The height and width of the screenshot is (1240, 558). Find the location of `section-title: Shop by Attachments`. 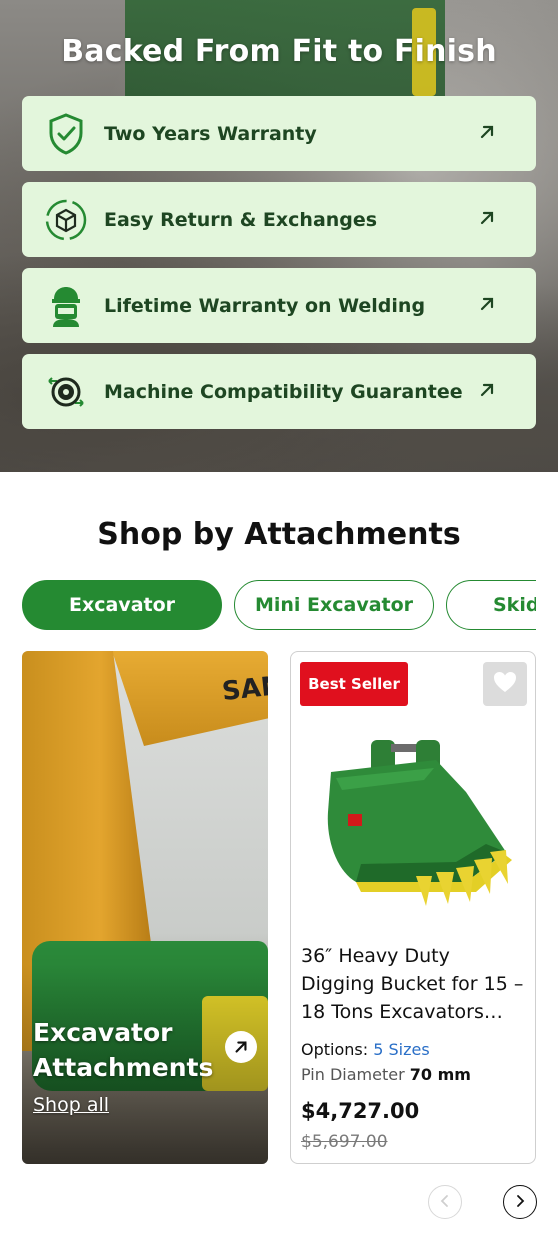

section-title: Shop by Attachments is located at coordinates (279, 534).